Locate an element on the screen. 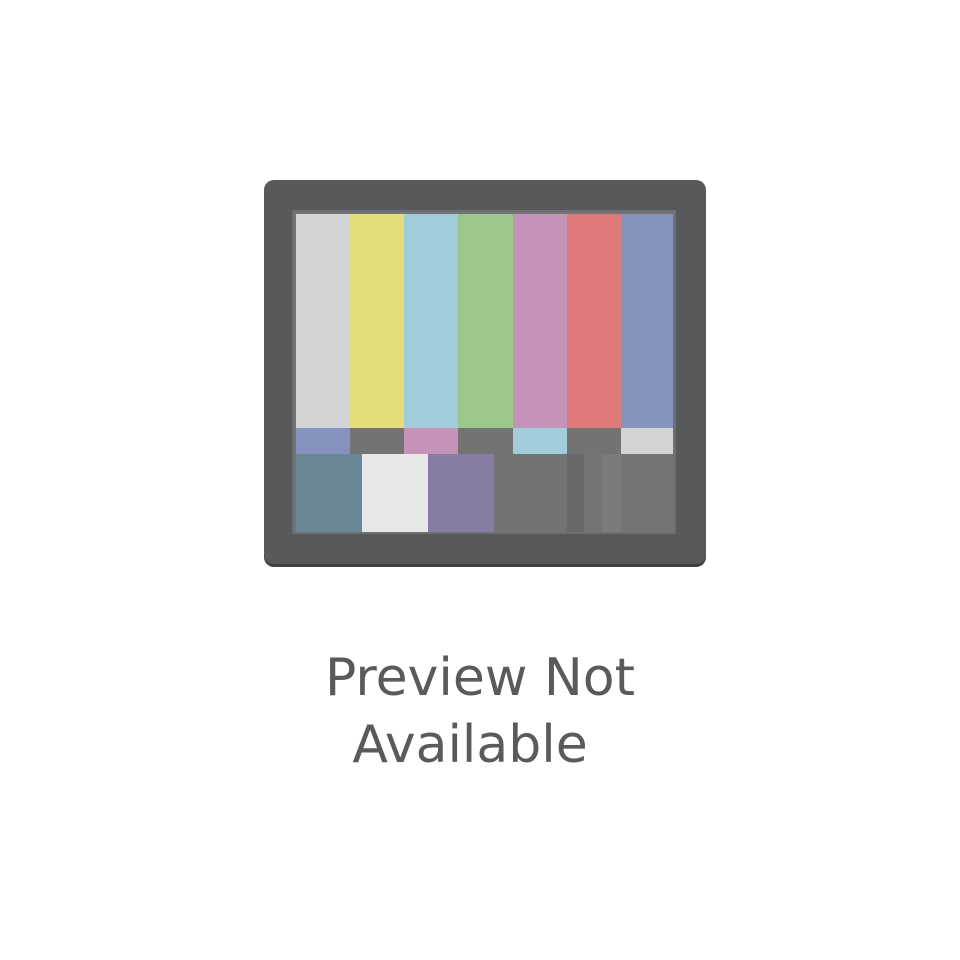 The width and height of the screenshot is (960, 960). preview-message-line2: Available is located at coordinates (470, 745).